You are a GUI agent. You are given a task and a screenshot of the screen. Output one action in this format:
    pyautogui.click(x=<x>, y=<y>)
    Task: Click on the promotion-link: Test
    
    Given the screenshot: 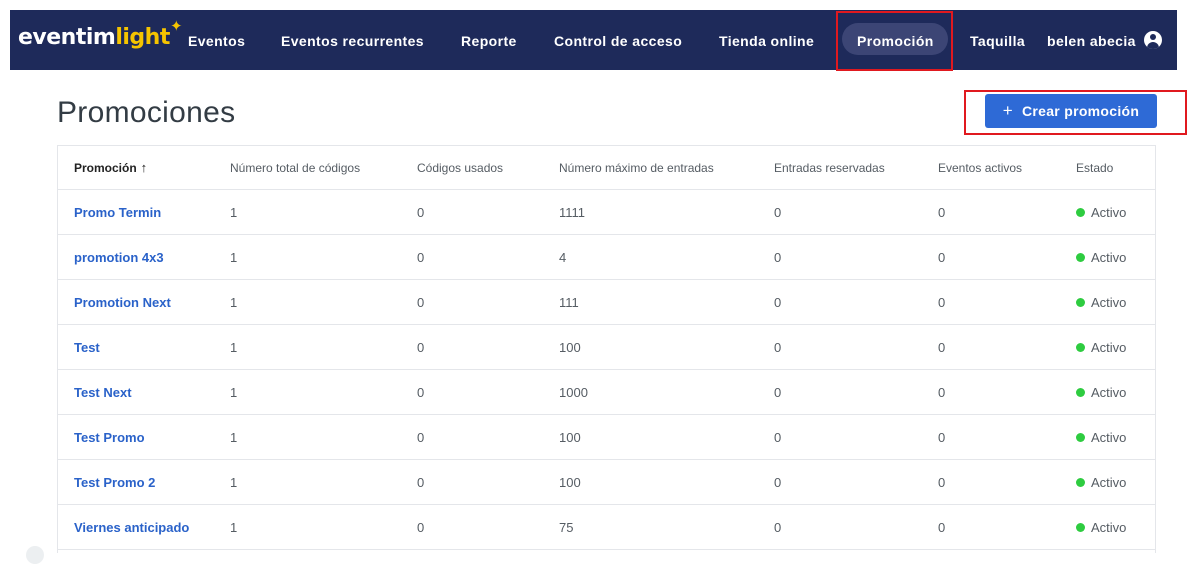 What is the action you would take?
    pyautogui.click(x=87, y=347)
    